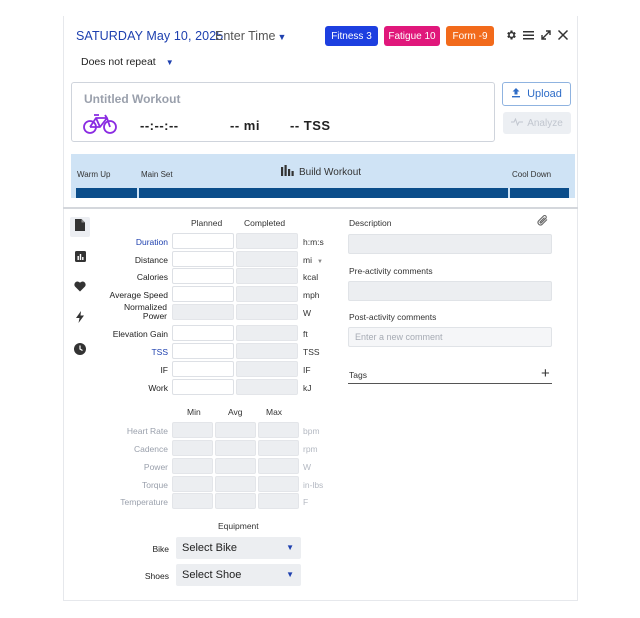  What do you see at coordinates (235, 448) in the screenshot?
I see `cadence-avg-input` at bounding box center [235, 448].